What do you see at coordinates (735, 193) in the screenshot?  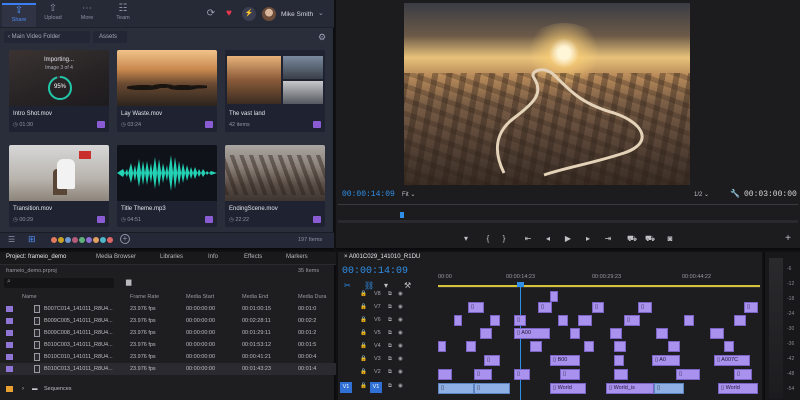 I see `wrench-icon: 🔧` at bounding box center [735, 193].